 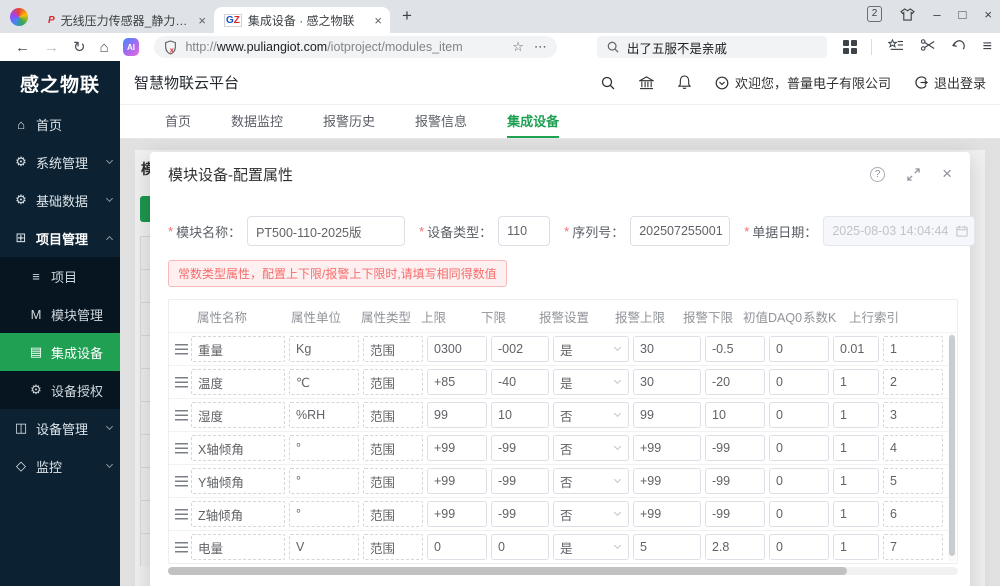 What do you see at coordinates (60, 352) in the screenshot?
I see `sidebar-item-integrated-devices: ▤ 集成设备` at bounding box center [60, 352].